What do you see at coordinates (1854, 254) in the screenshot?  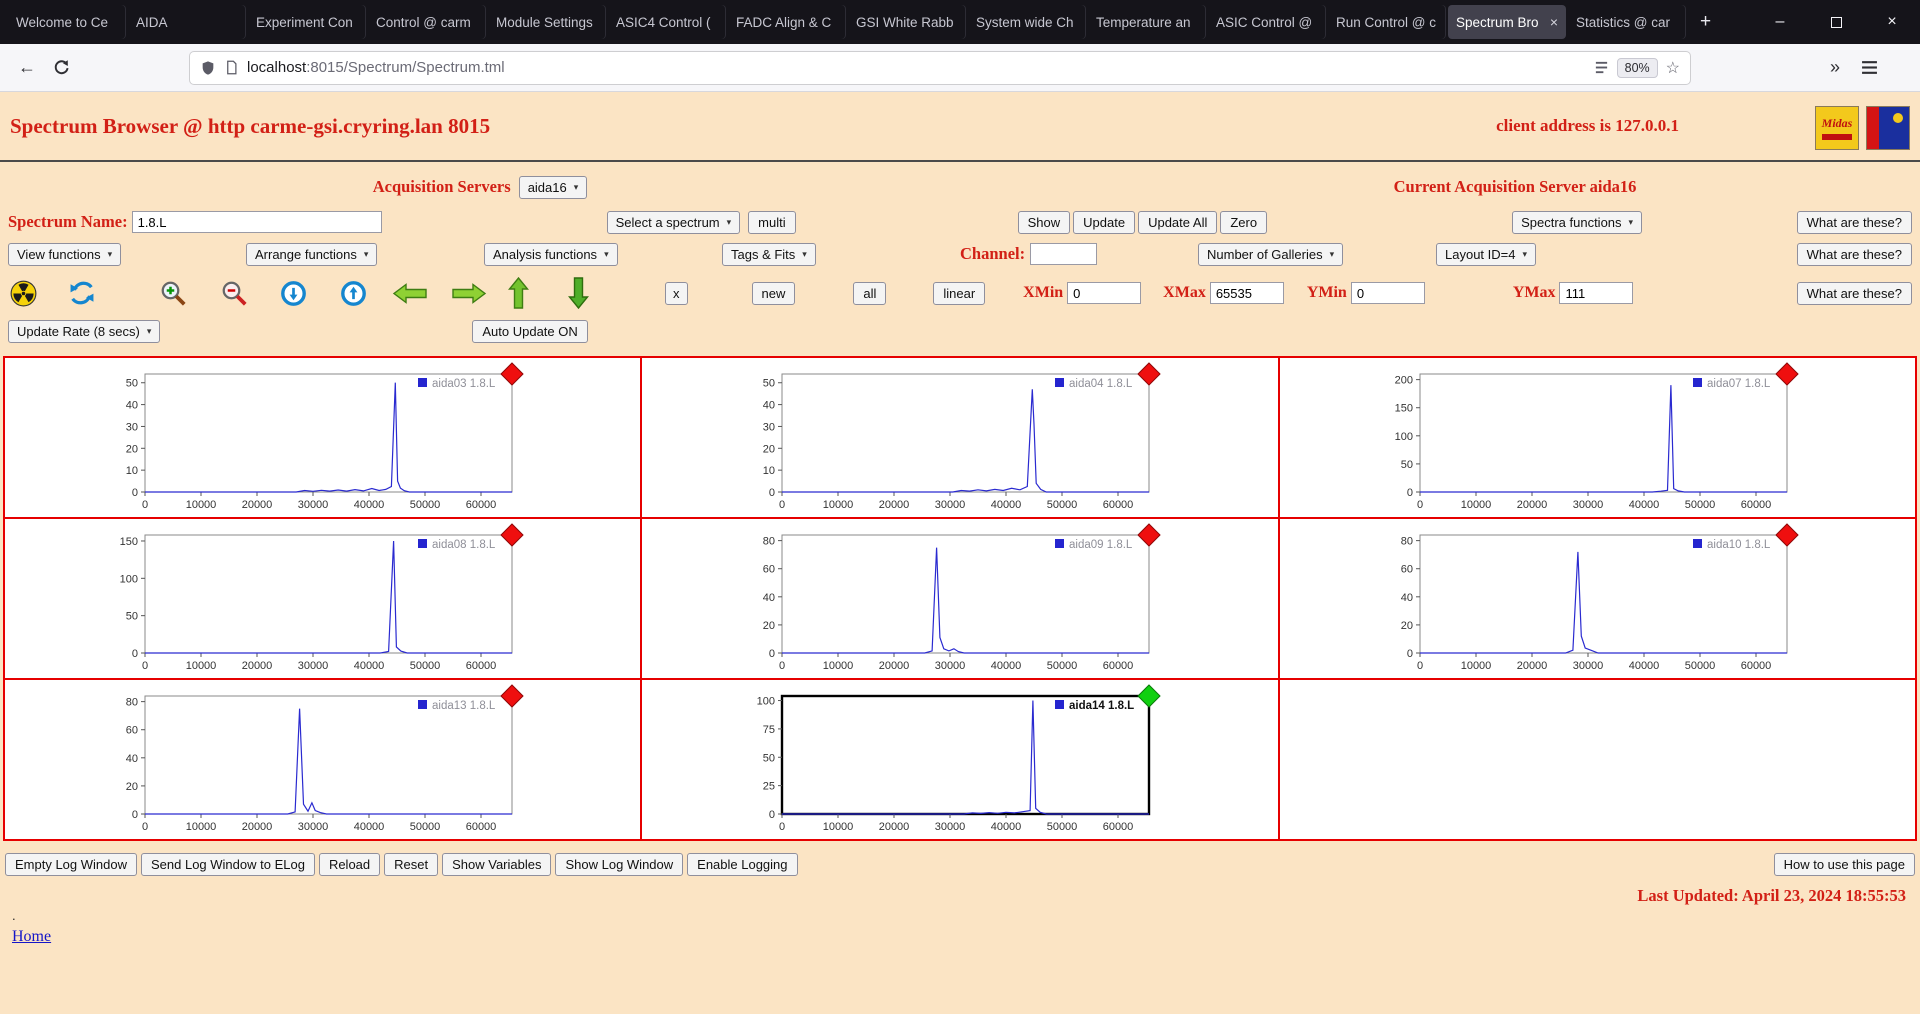 I see `what-are-these-button-2: What are these?` at bounding box center [1854, 254].